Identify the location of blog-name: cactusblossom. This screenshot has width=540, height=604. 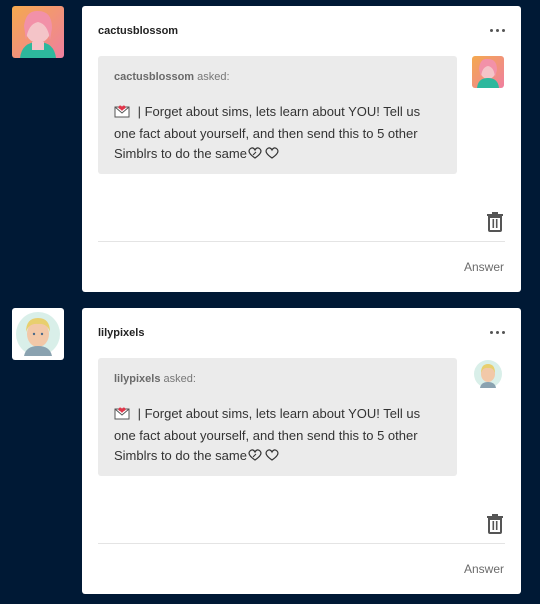
(138, 31).